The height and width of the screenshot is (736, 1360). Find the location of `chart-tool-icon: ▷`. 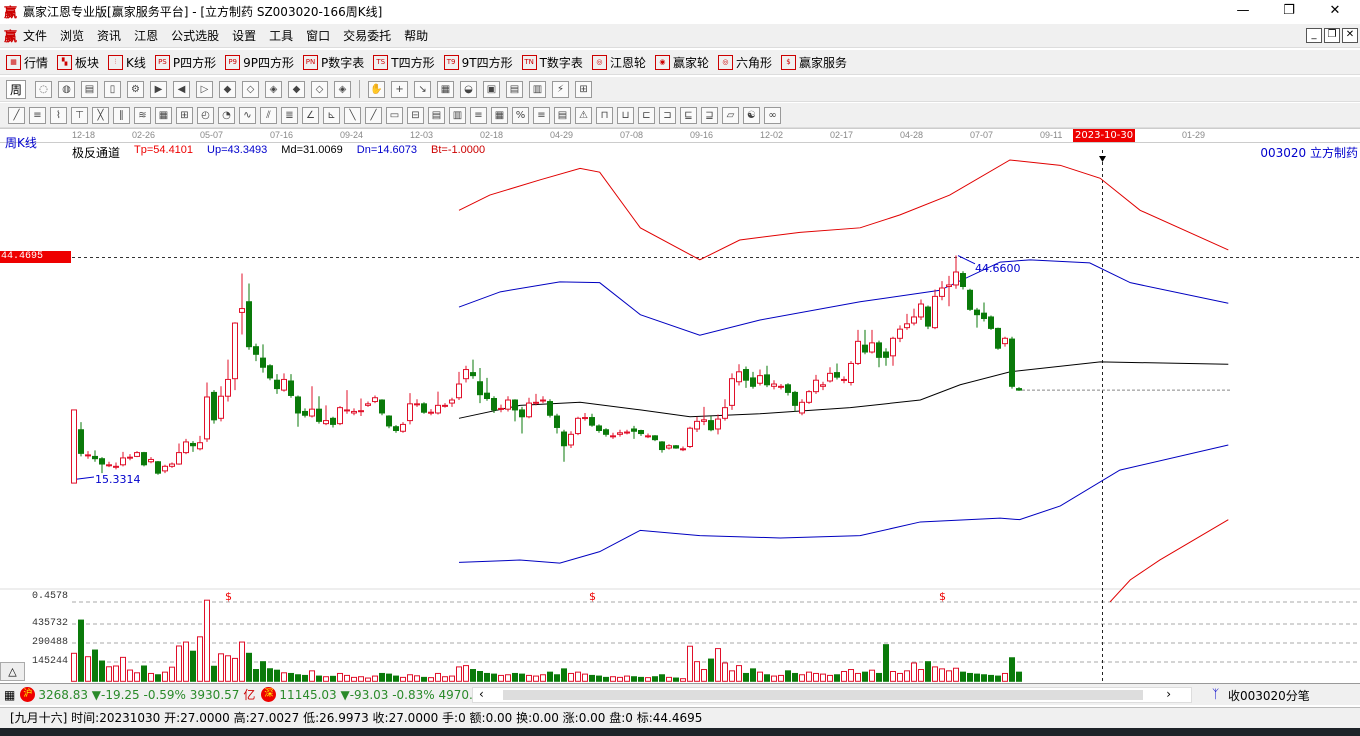

chart-tool-icon: ▷ is located at coordinates (205, 89).